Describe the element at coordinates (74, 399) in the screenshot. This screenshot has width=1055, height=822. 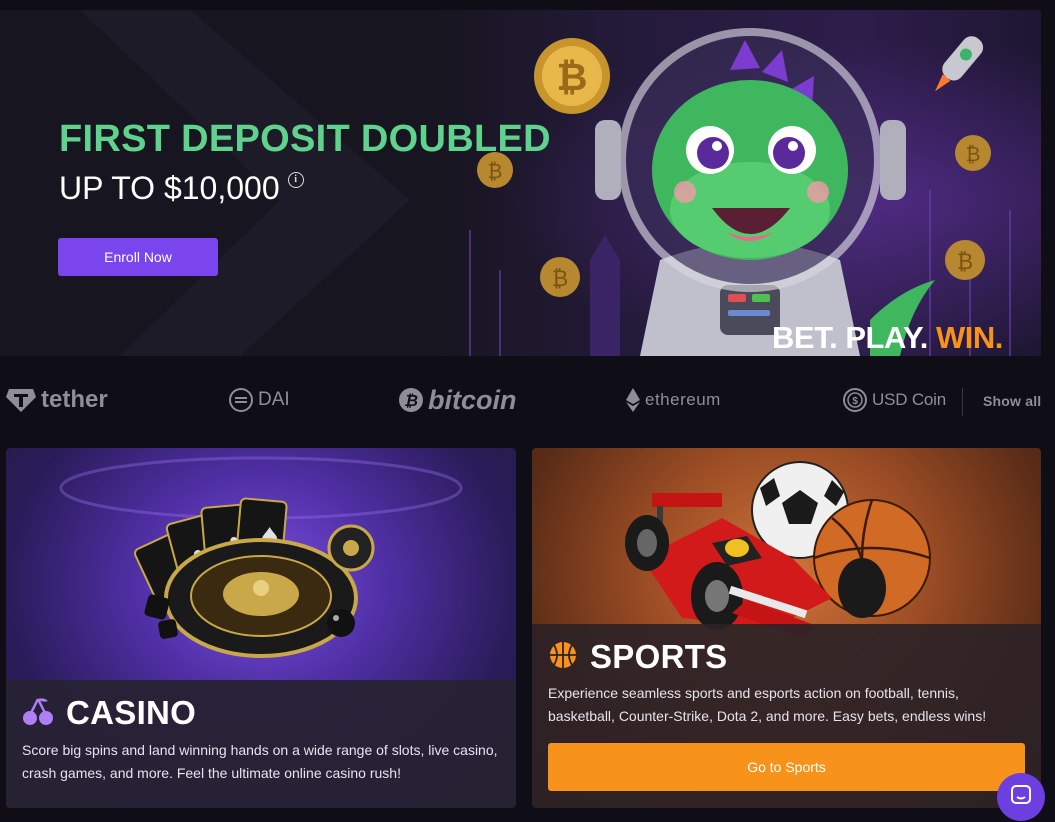
I see `coin-label: tether` at that location.